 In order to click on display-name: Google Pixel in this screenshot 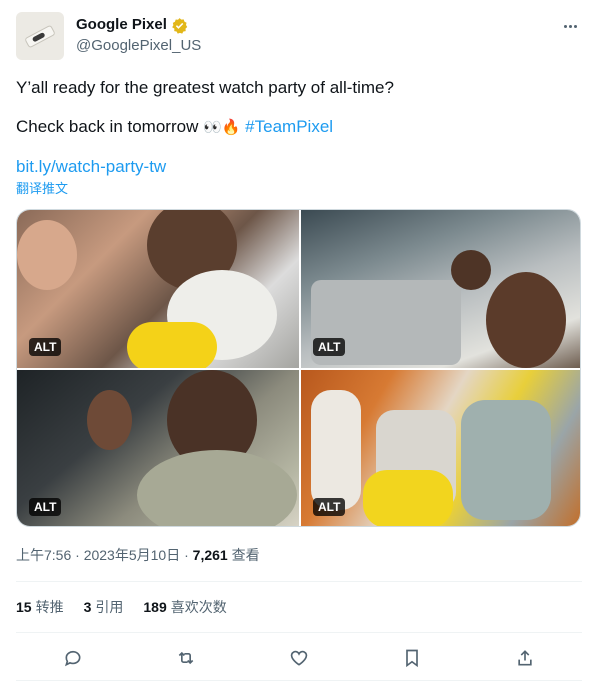, I will do `click(121, 25)`.